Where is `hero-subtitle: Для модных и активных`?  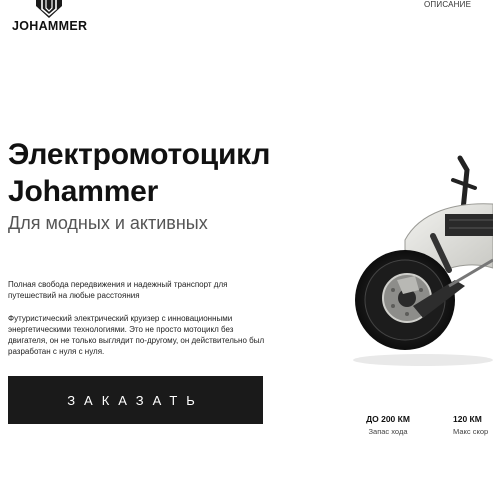
hero-subtitle: Для модных и активных is located at coordinates (108, 223).